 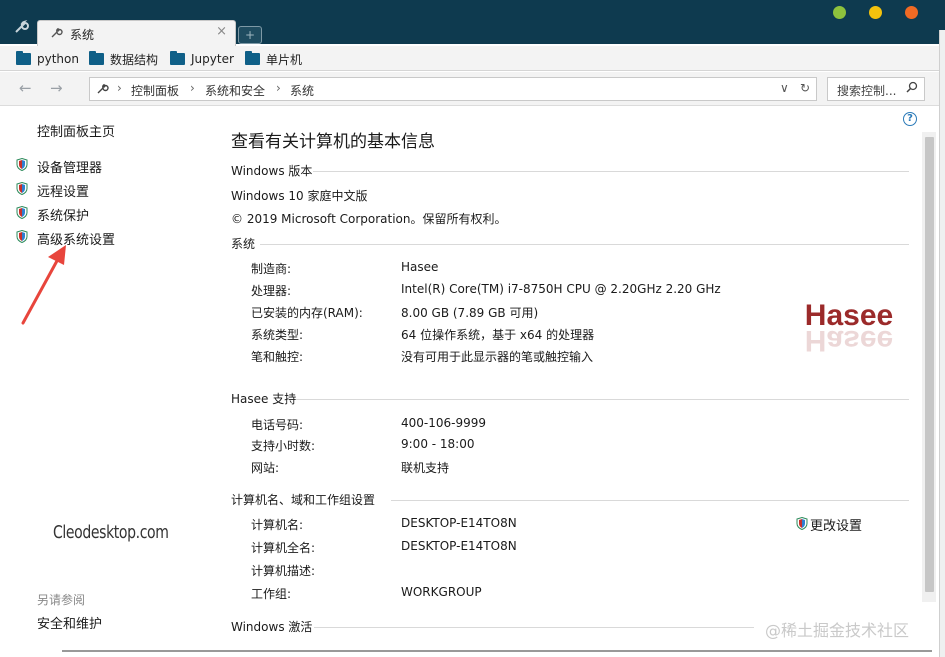 I want to click on bookmark-label: 数据结构, so click(x=134, y=59).